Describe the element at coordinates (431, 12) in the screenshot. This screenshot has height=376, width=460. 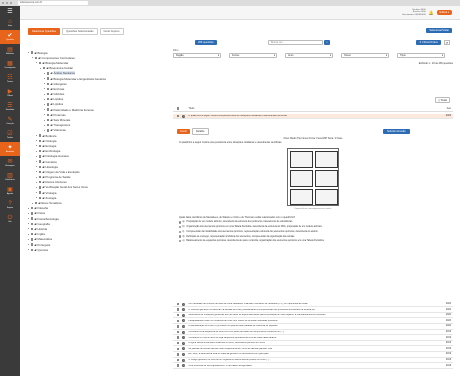
I see `bell-icon: 🔔` at that location.